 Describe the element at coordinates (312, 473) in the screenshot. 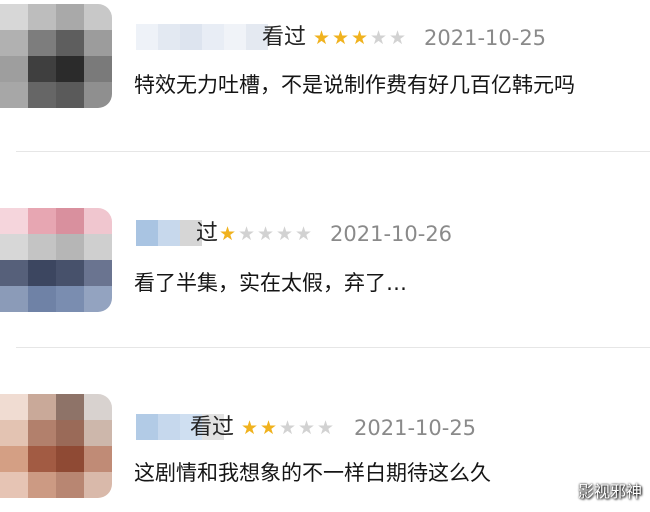

I see `review-comment: 这剧情和我想象的不一样白期待这么久` at that location.